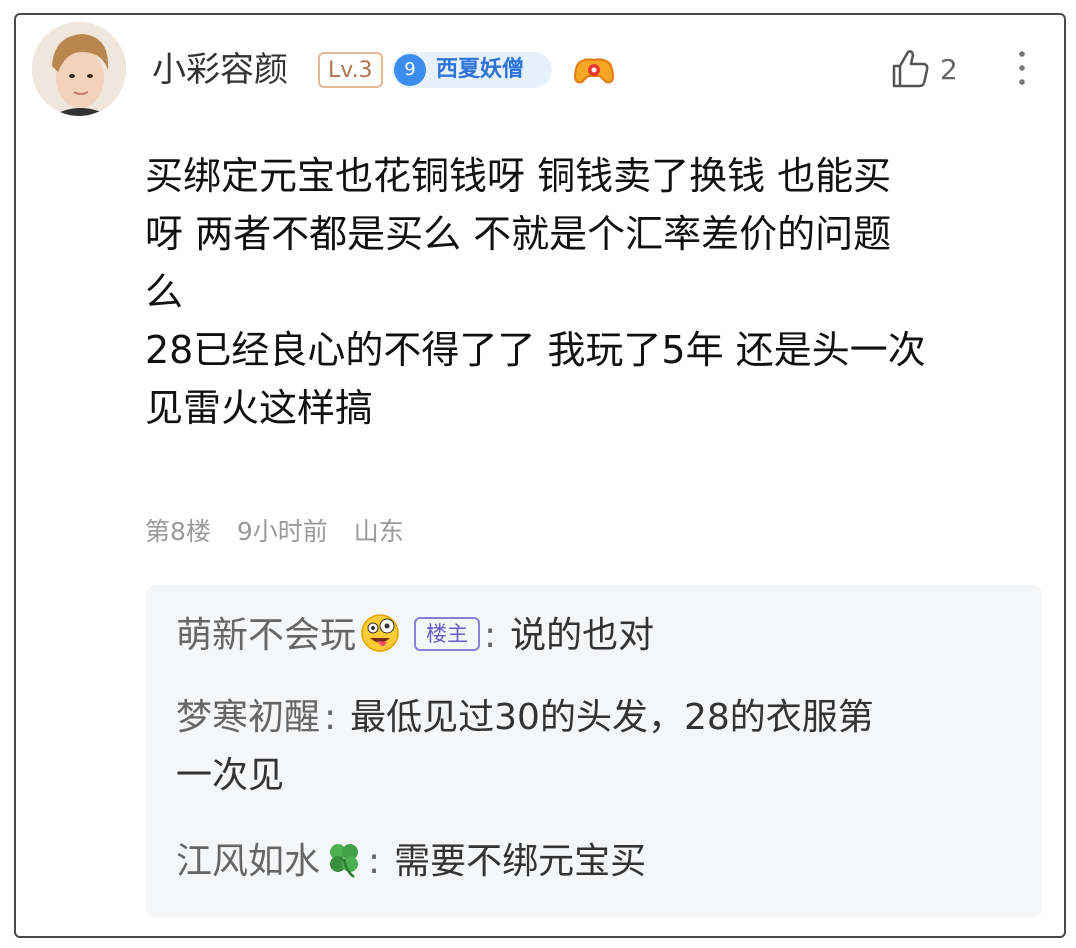  What do you see at coordinates (350, 70) in the screenshot?
I see `level-badge: Lv.3` at bounding box center [350, 70].